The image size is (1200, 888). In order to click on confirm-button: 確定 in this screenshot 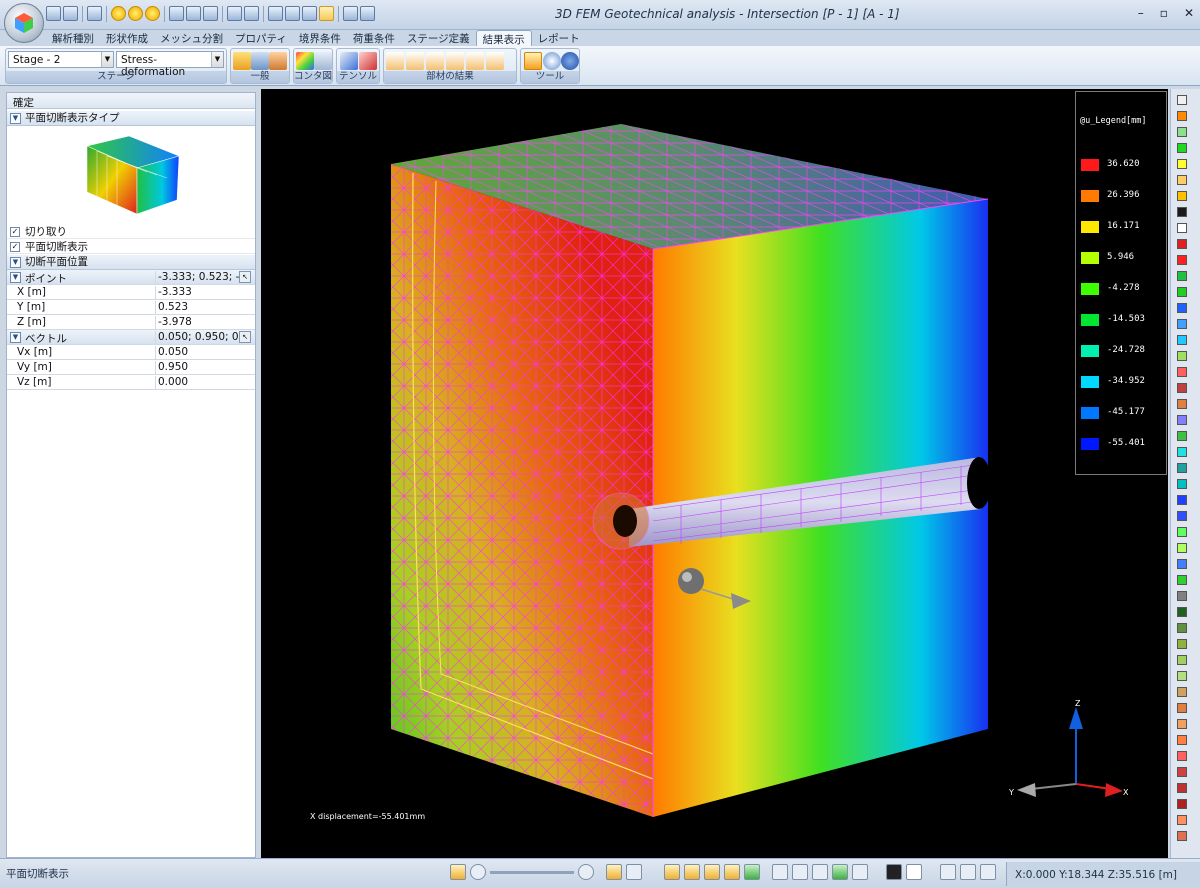, I will do `click(131, 101)`.